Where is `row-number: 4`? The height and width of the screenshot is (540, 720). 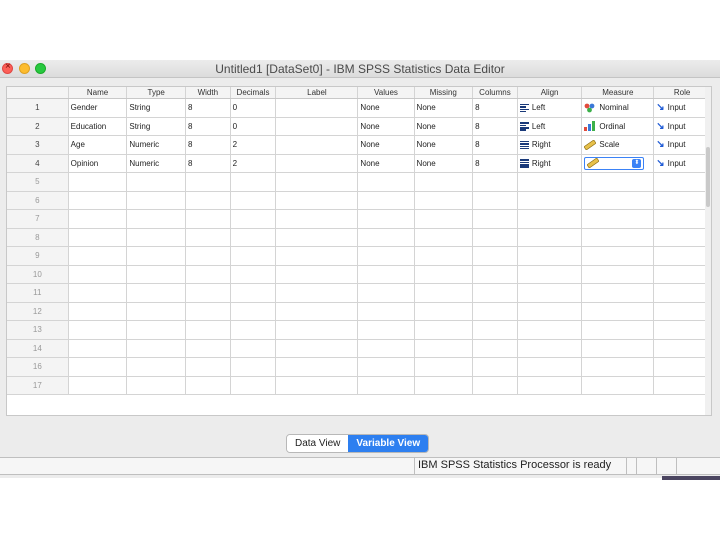 row-number: 4 is located at coordinates (38, 163).